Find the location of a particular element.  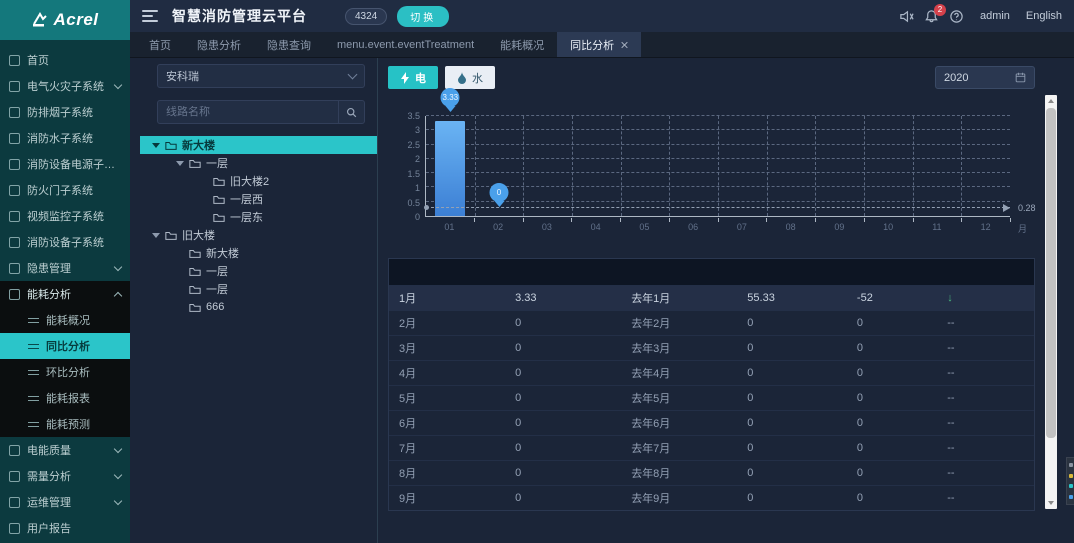

x-tick-label: 08 is located at coordinates (790, 227).